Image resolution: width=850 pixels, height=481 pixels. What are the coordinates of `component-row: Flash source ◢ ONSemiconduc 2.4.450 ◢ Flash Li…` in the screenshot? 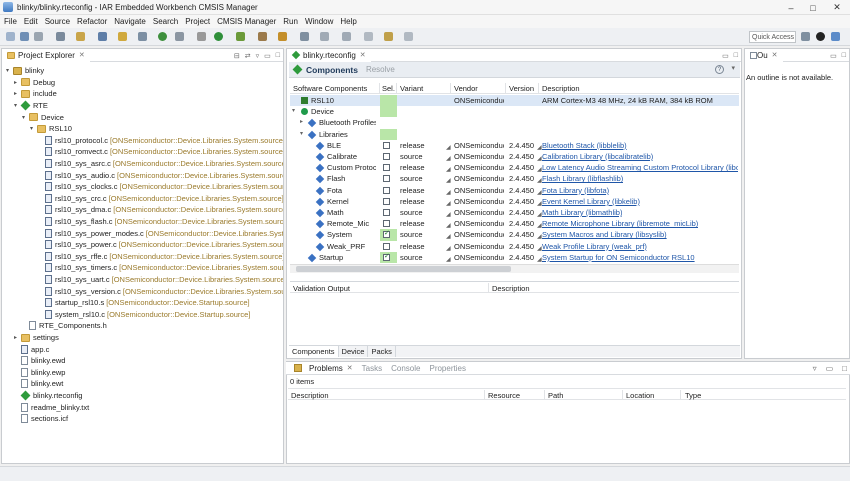 It's located at (514, 178).